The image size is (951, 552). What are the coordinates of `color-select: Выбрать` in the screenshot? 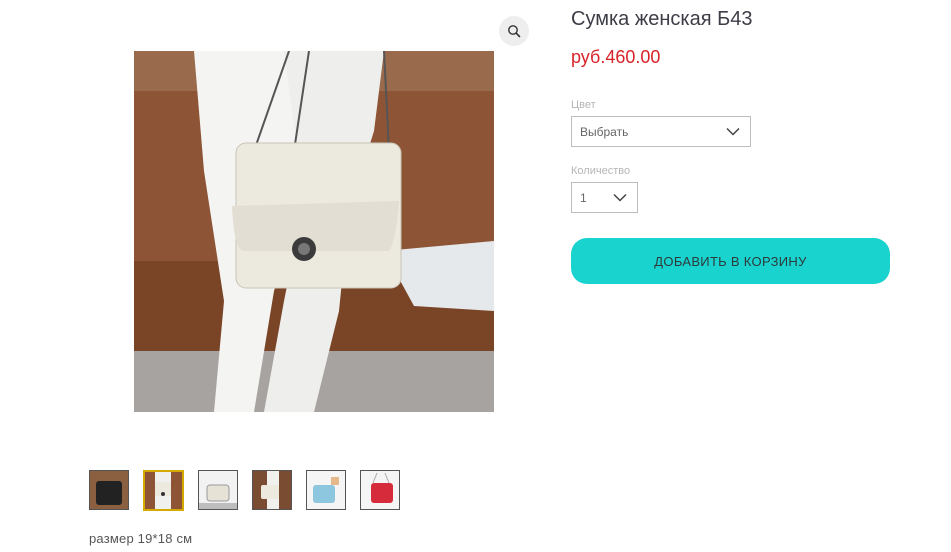 It's located at (661, 131).